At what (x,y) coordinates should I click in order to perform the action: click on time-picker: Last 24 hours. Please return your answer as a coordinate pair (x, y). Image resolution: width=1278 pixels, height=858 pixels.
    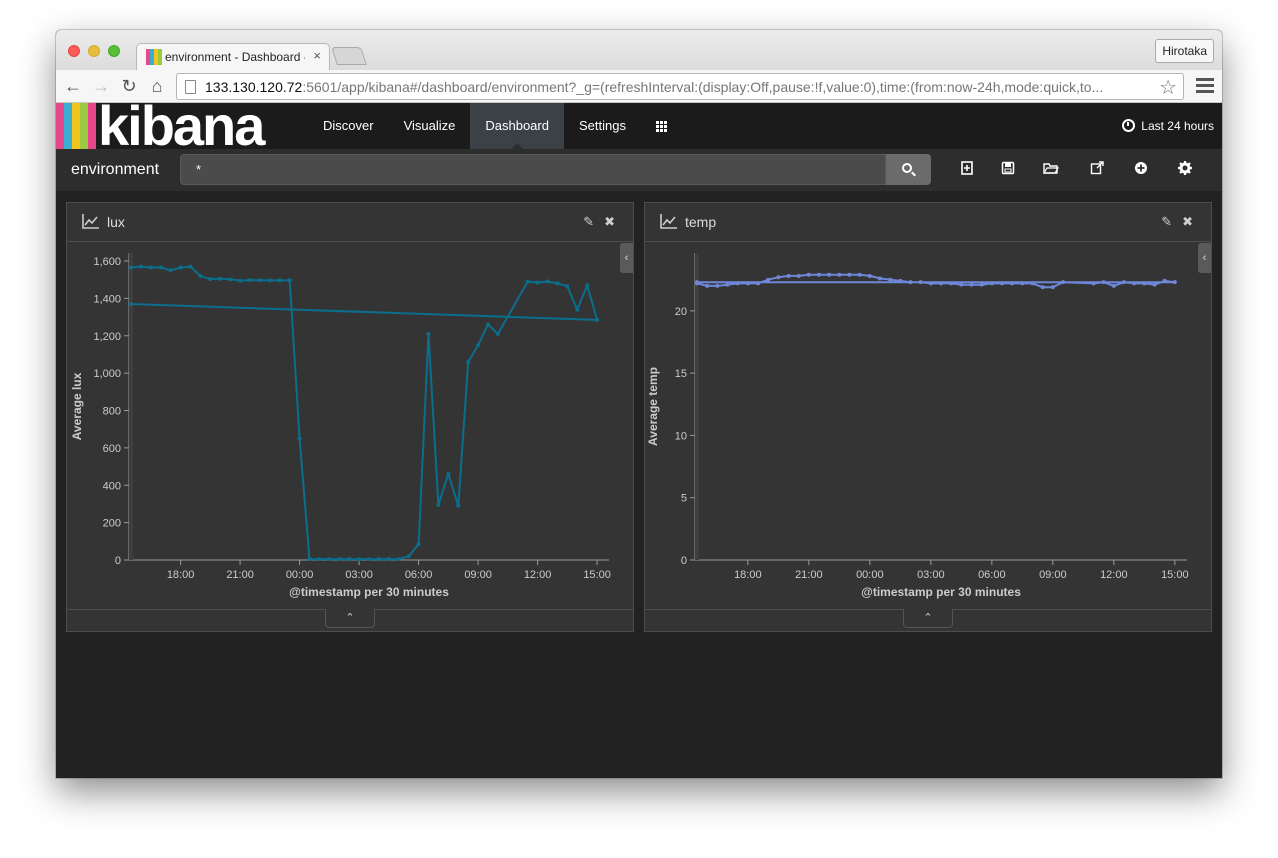
    Looking at the image, I should click on (1168, 126).